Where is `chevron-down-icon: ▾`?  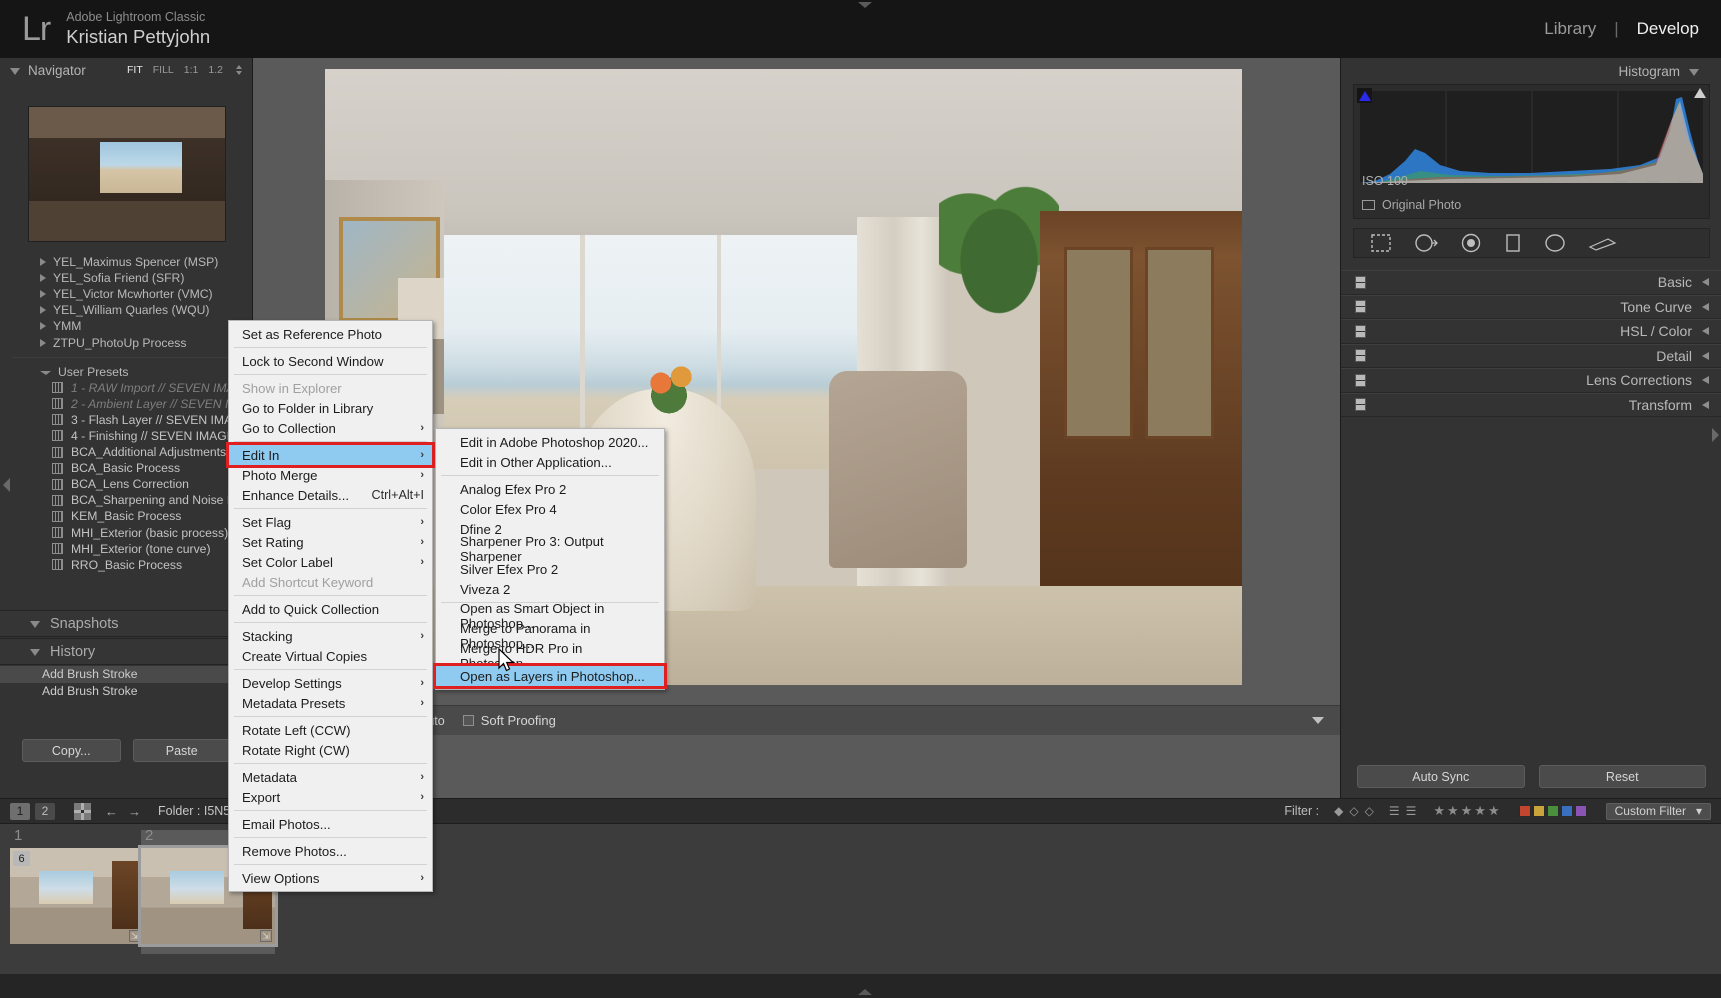
chevron-down-icon: ▾ is located at coordinates (1699, 811).